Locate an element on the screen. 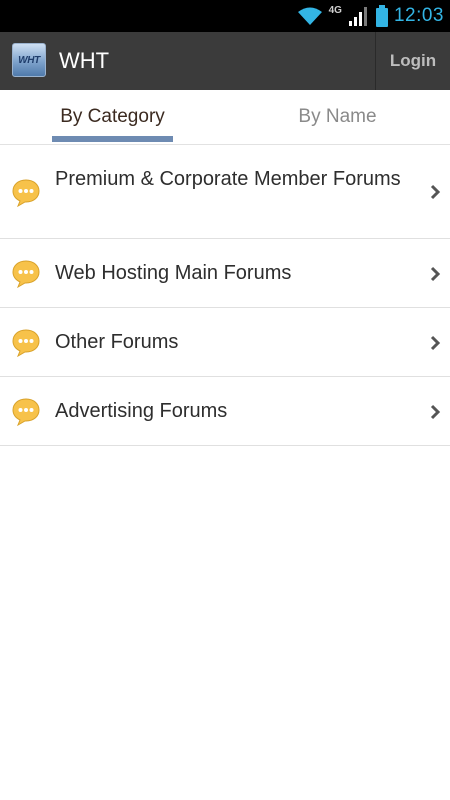 This screenshot has height=800, width=450. forum-category-item: Web Hosting Main Forums is located at coordinates (225, 273).